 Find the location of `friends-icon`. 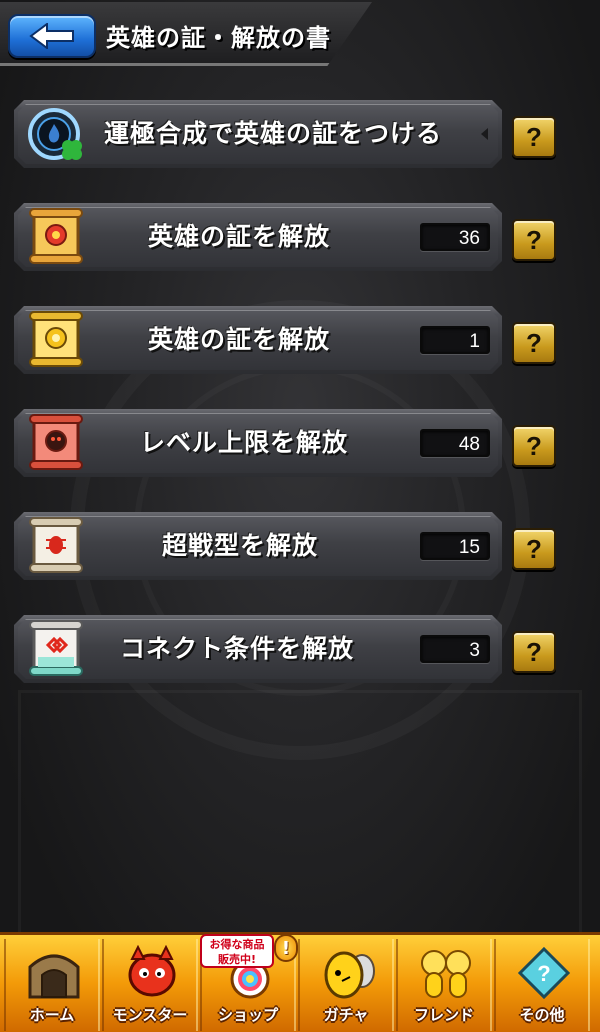

friends-icon is located at coordinates (446, 974).